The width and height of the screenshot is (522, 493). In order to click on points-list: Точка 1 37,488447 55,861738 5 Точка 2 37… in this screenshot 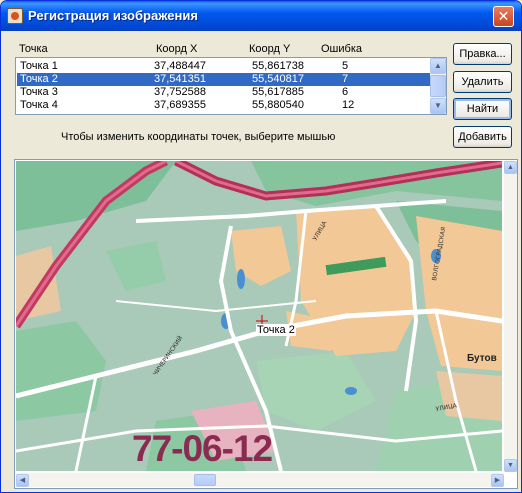, I will do `click(231, 86)`.